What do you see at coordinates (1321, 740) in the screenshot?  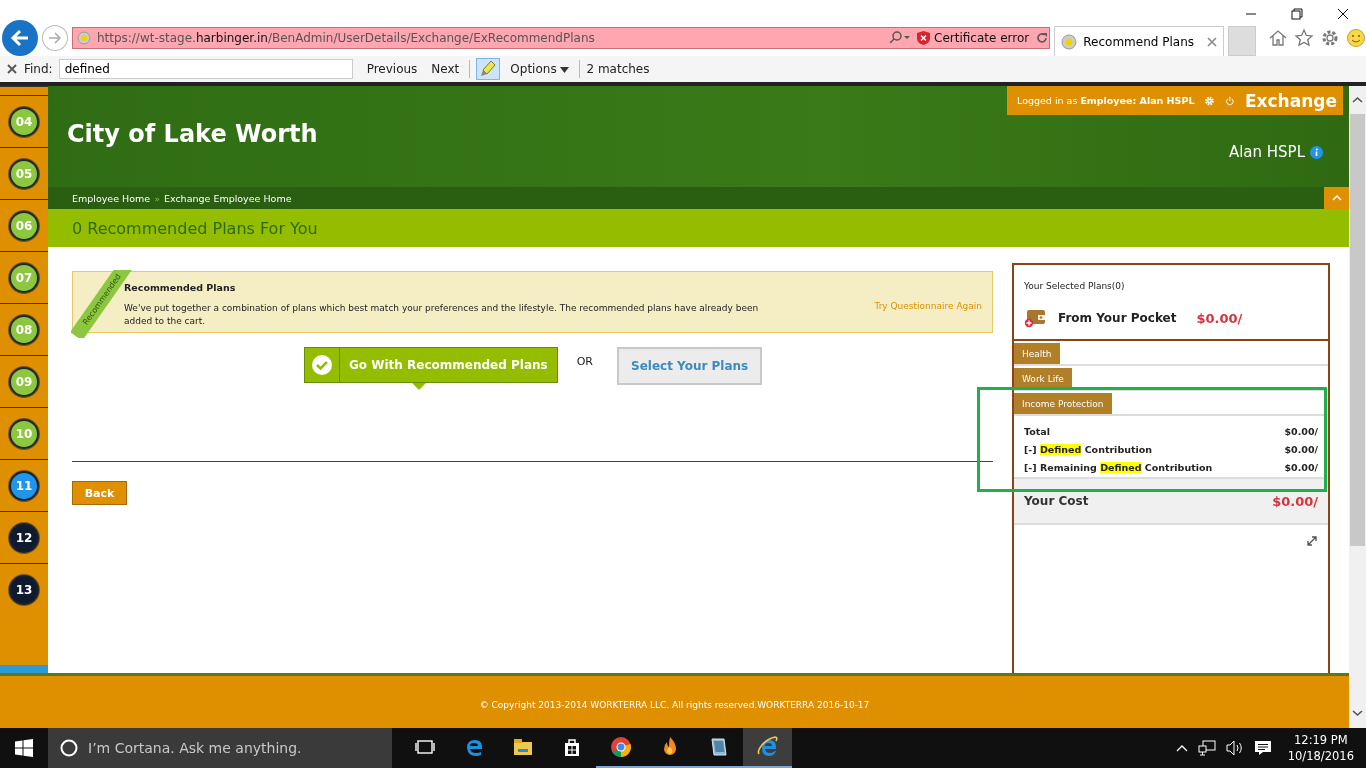 I see `clock-time: 12:19 PM` at bounding box center [1321, 740].